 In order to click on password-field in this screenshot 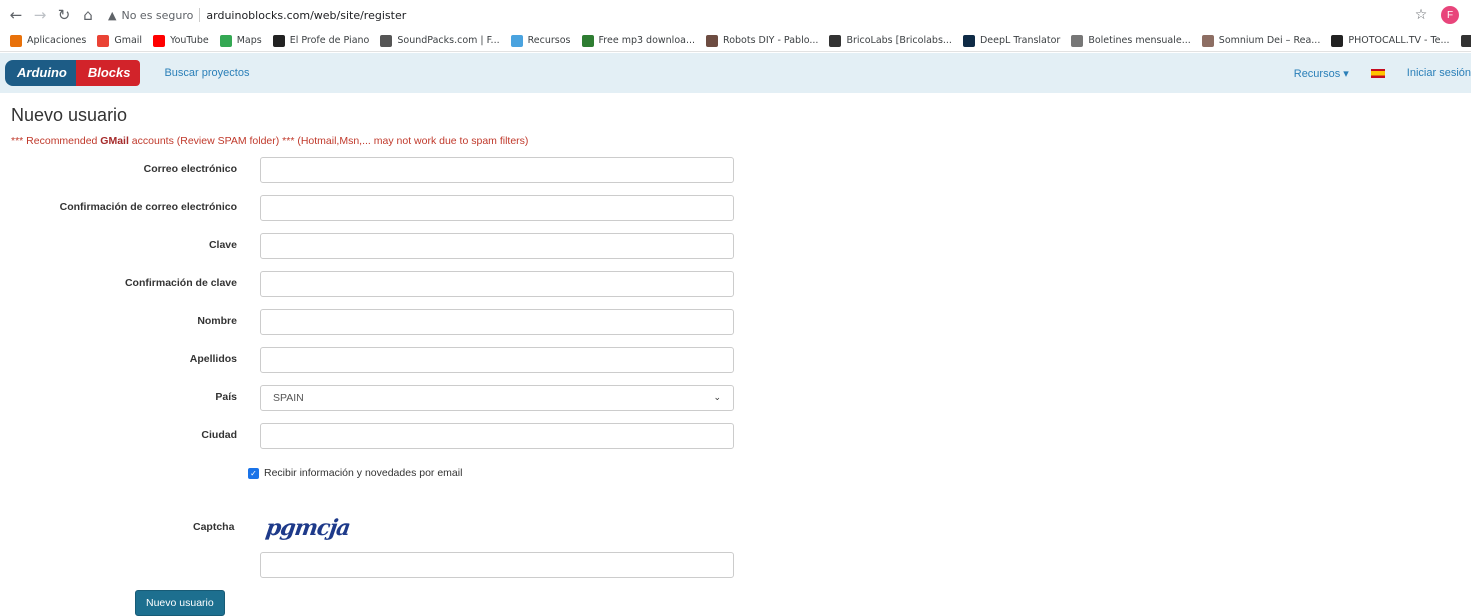, I will do `click(497, 246)`.